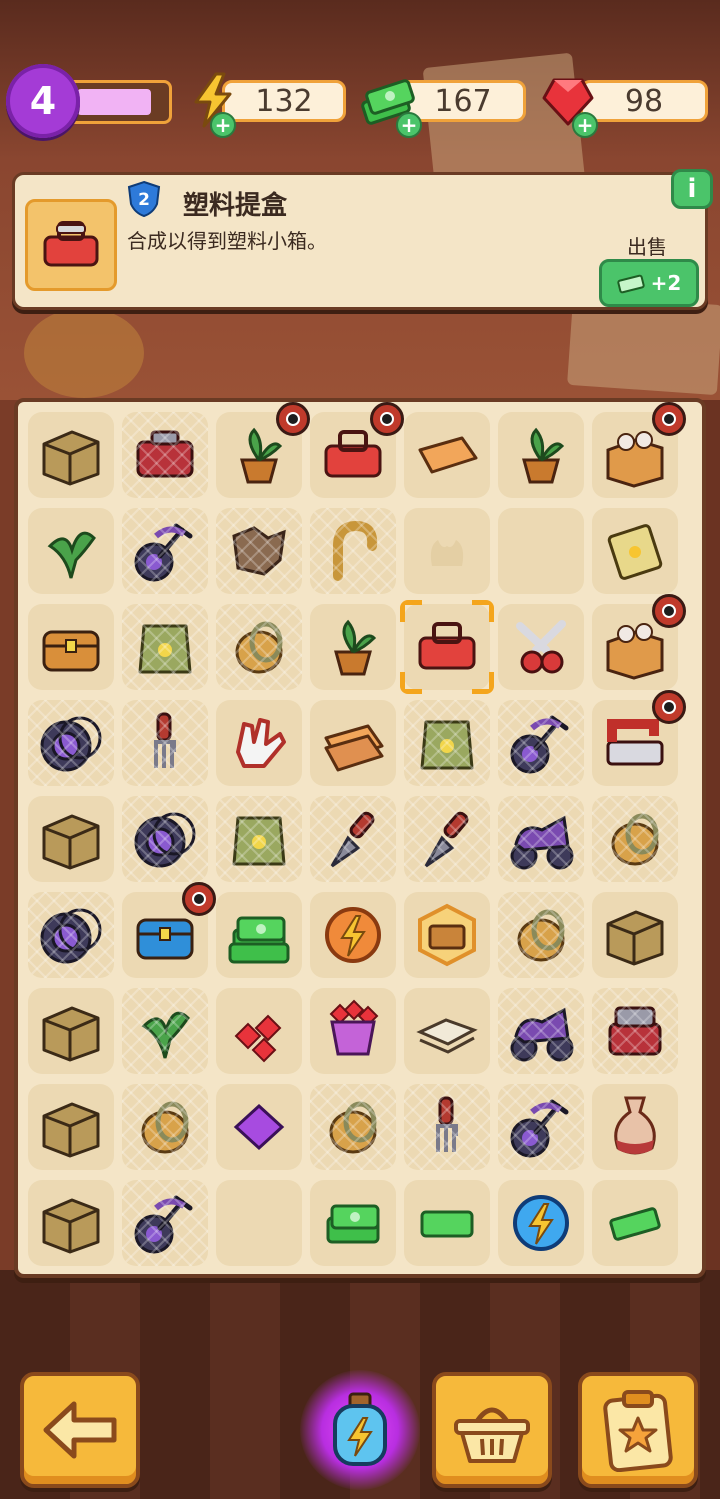 The image size is (720, 1499). What do you see at coordinates (635, 551) in the screenshot?
I see `seed-packet-icon` at bounding box center [635, 551].